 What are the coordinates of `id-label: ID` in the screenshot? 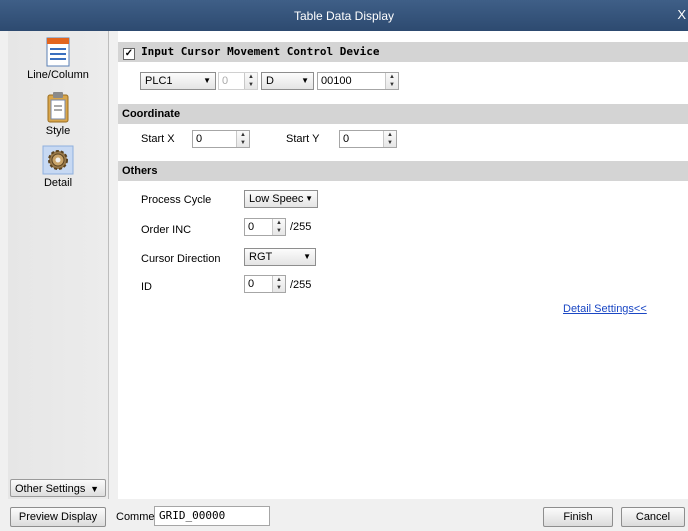 It's located at (146, 287).